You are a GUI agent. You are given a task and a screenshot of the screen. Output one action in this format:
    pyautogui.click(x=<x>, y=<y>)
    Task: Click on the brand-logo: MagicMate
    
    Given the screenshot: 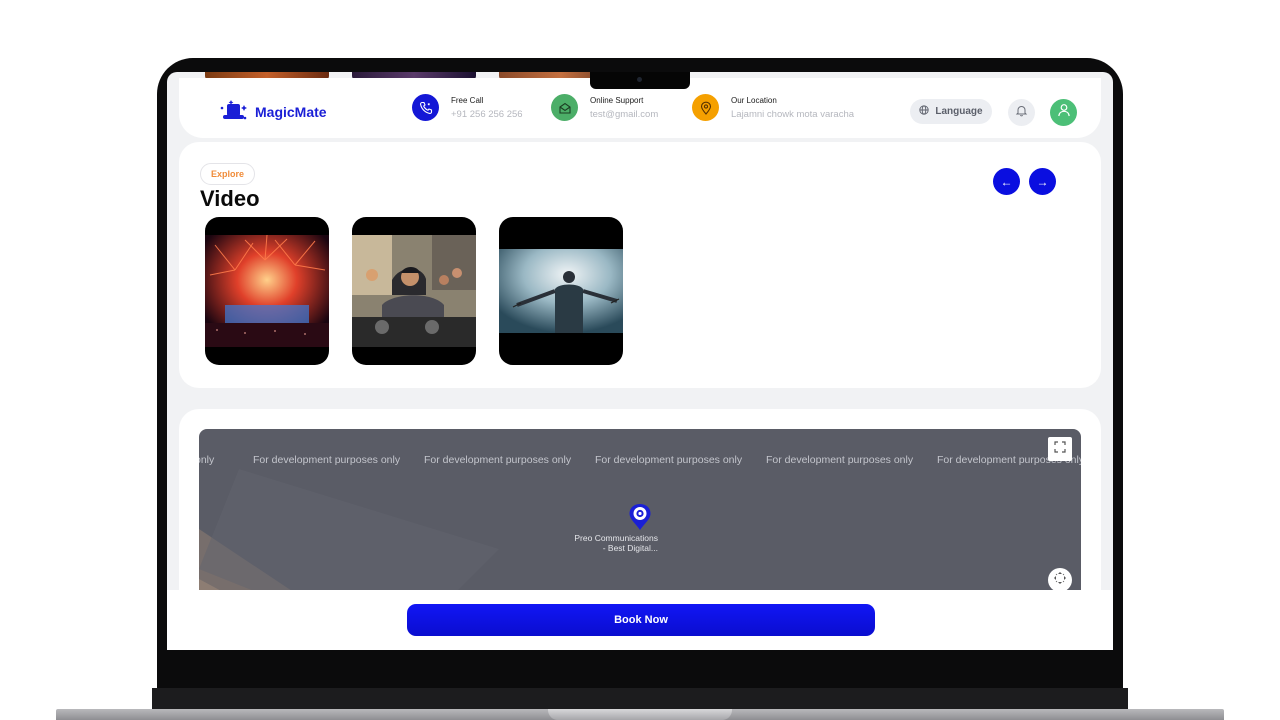 What is the action you would take?
    pyautogui.click(x=273, y=112)
    